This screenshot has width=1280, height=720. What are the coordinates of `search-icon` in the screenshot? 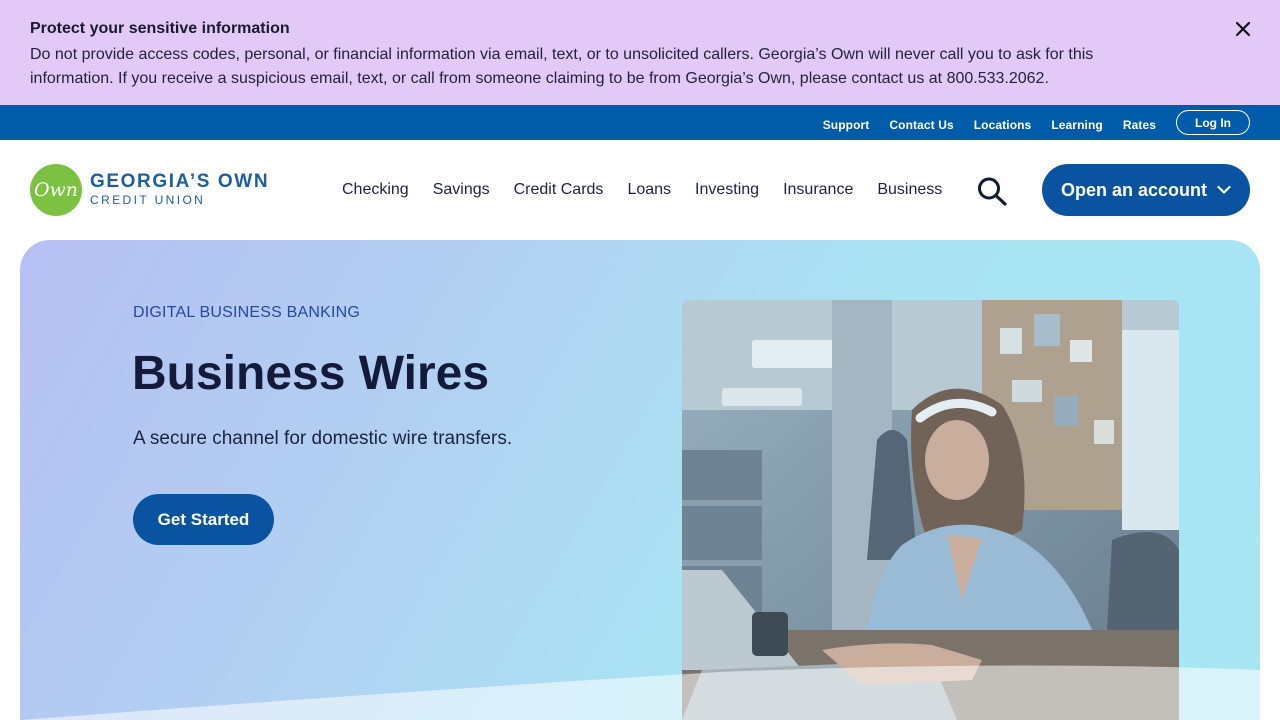 It's located at (992, 191).